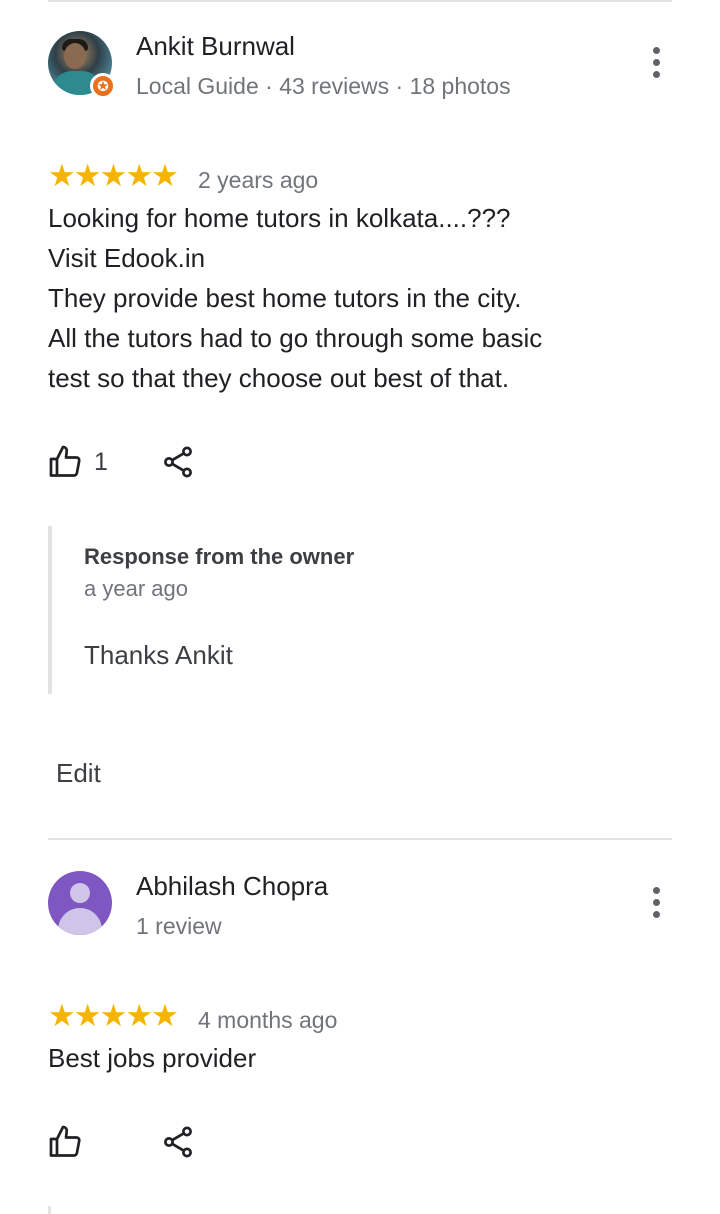 Image resolution: width=720 pixels, height=1214 pixels. I want to click on default-avatar-icon, so click(80, 903).